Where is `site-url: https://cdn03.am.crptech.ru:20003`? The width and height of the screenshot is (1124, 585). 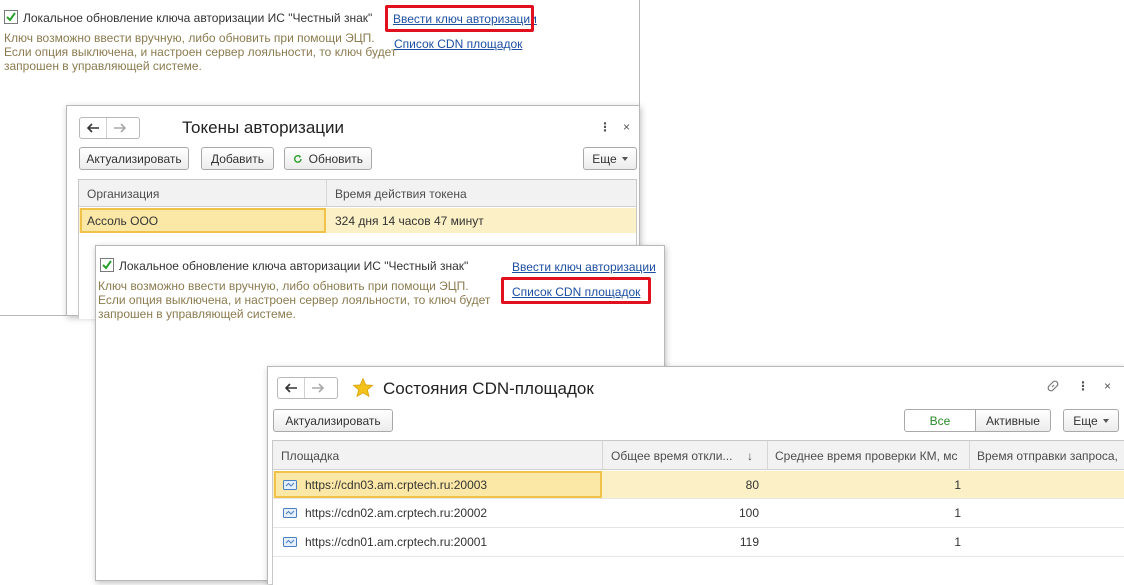 site-url: https://cdn03.am.crptech.ru:20003 is located at coordinates (396, 484).